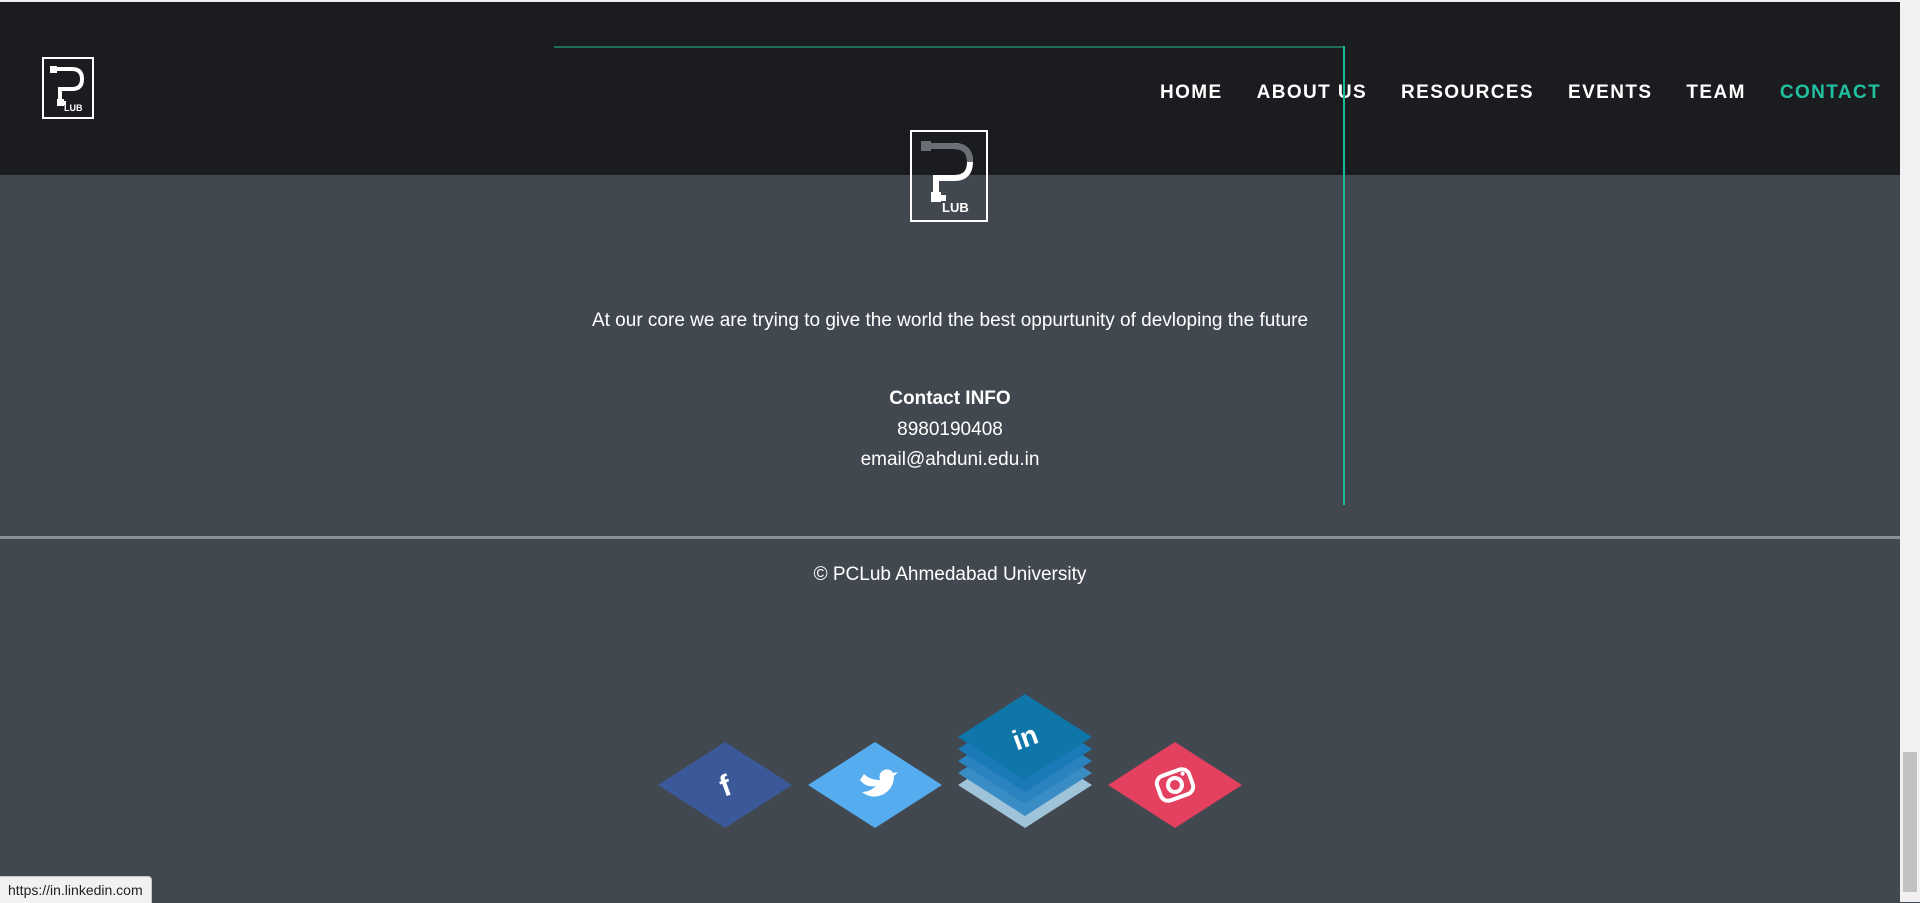 The width and height of the screenshot is (1920, 903). Describe the element at coordinates (1191, 93) in the screenshot. I see `nav-home: HOME` at that location.